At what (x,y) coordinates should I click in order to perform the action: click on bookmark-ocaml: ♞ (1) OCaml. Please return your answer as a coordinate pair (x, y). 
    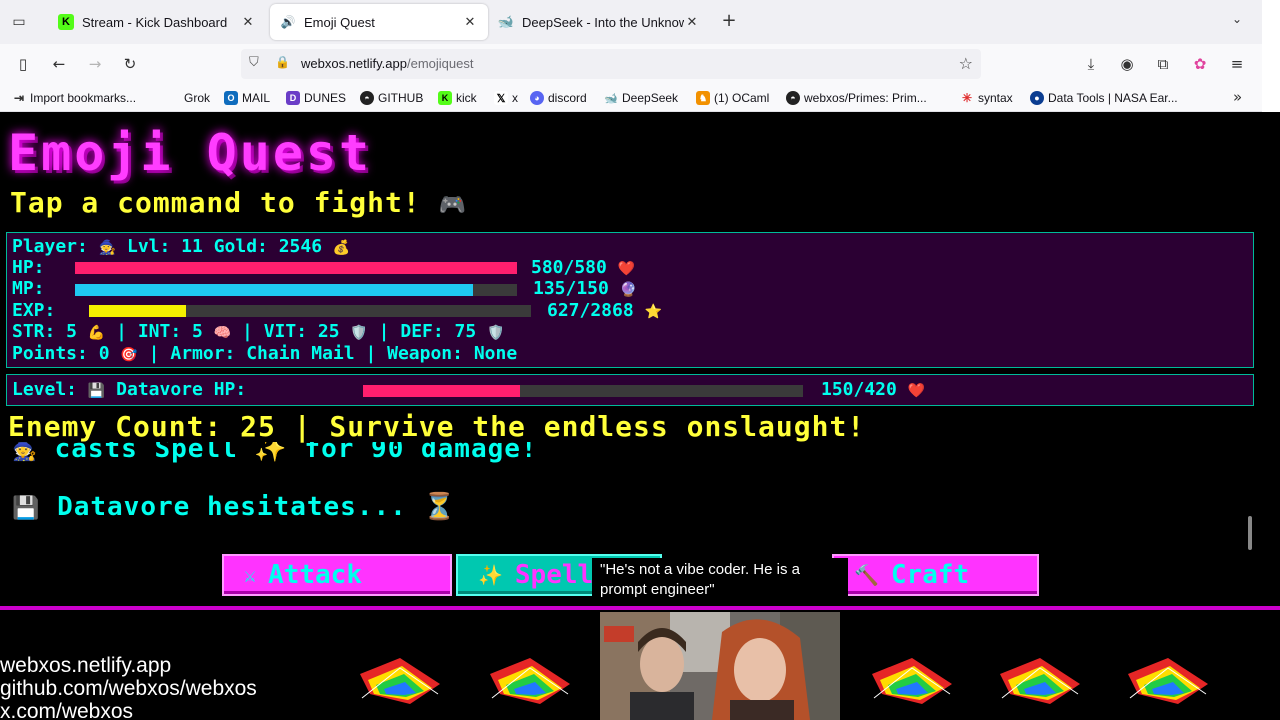
    Looking at the image, I should click on (732, 98).